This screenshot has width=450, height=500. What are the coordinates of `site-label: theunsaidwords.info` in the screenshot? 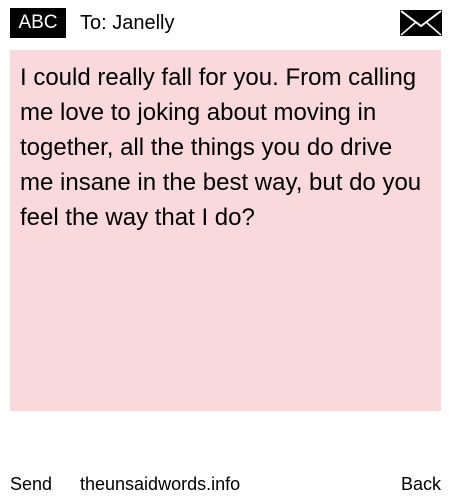 It's located at (160, 484).